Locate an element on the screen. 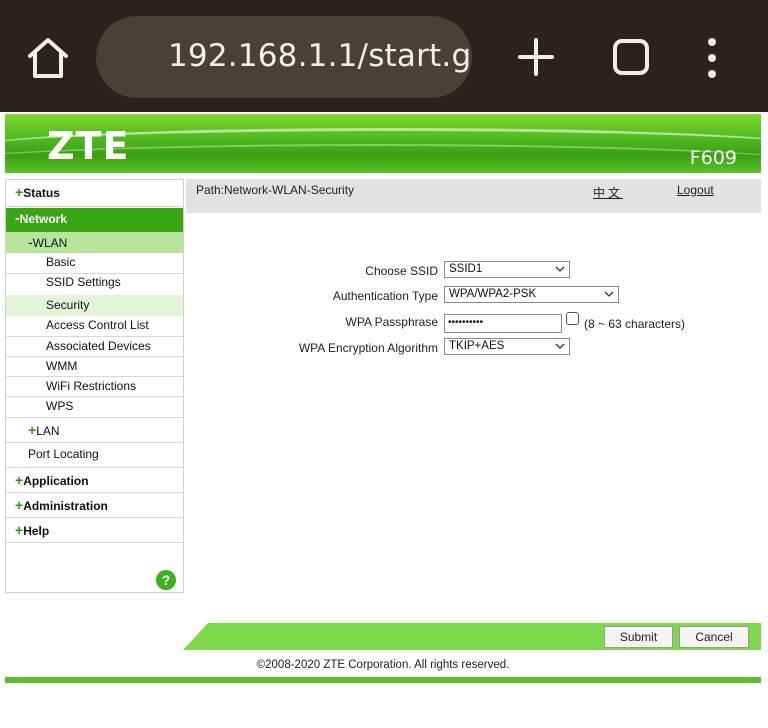 This screenshot has width=768, height=728. zte-logo: ZTE is located at coordinates (88, 146).